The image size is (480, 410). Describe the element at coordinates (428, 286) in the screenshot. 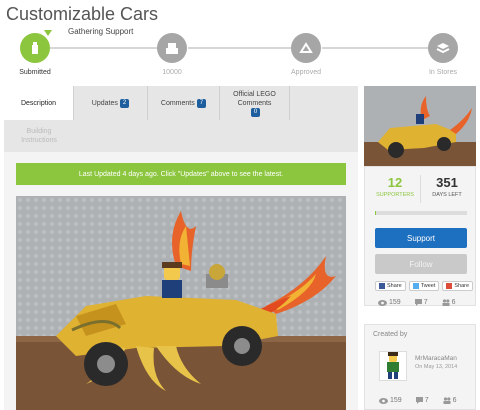

I see `twitter-tweet-label: Tweet` at that location.